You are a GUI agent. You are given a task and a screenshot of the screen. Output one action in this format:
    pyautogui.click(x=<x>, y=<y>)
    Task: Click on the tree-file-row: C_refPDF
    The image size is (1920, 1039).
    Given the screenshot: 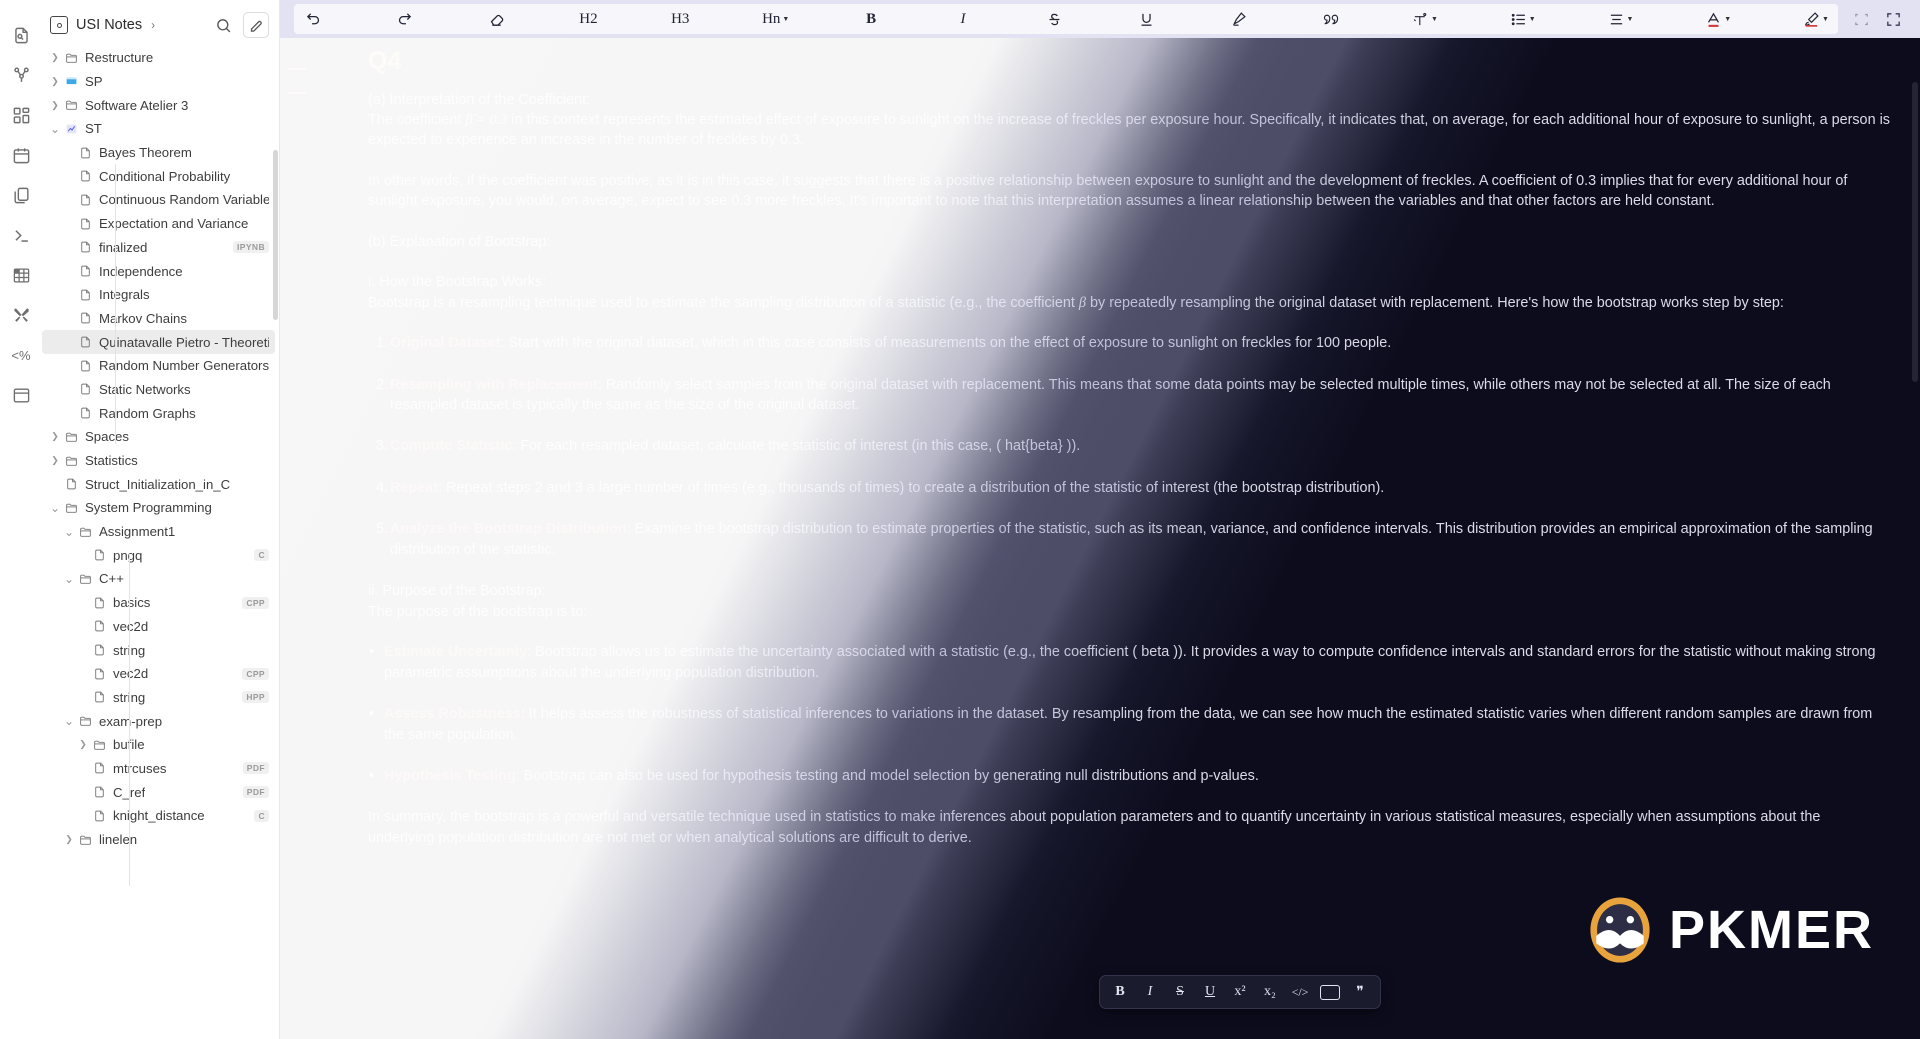 What is the action you would take?
    pyautogui.click(x=158, y=792)
    